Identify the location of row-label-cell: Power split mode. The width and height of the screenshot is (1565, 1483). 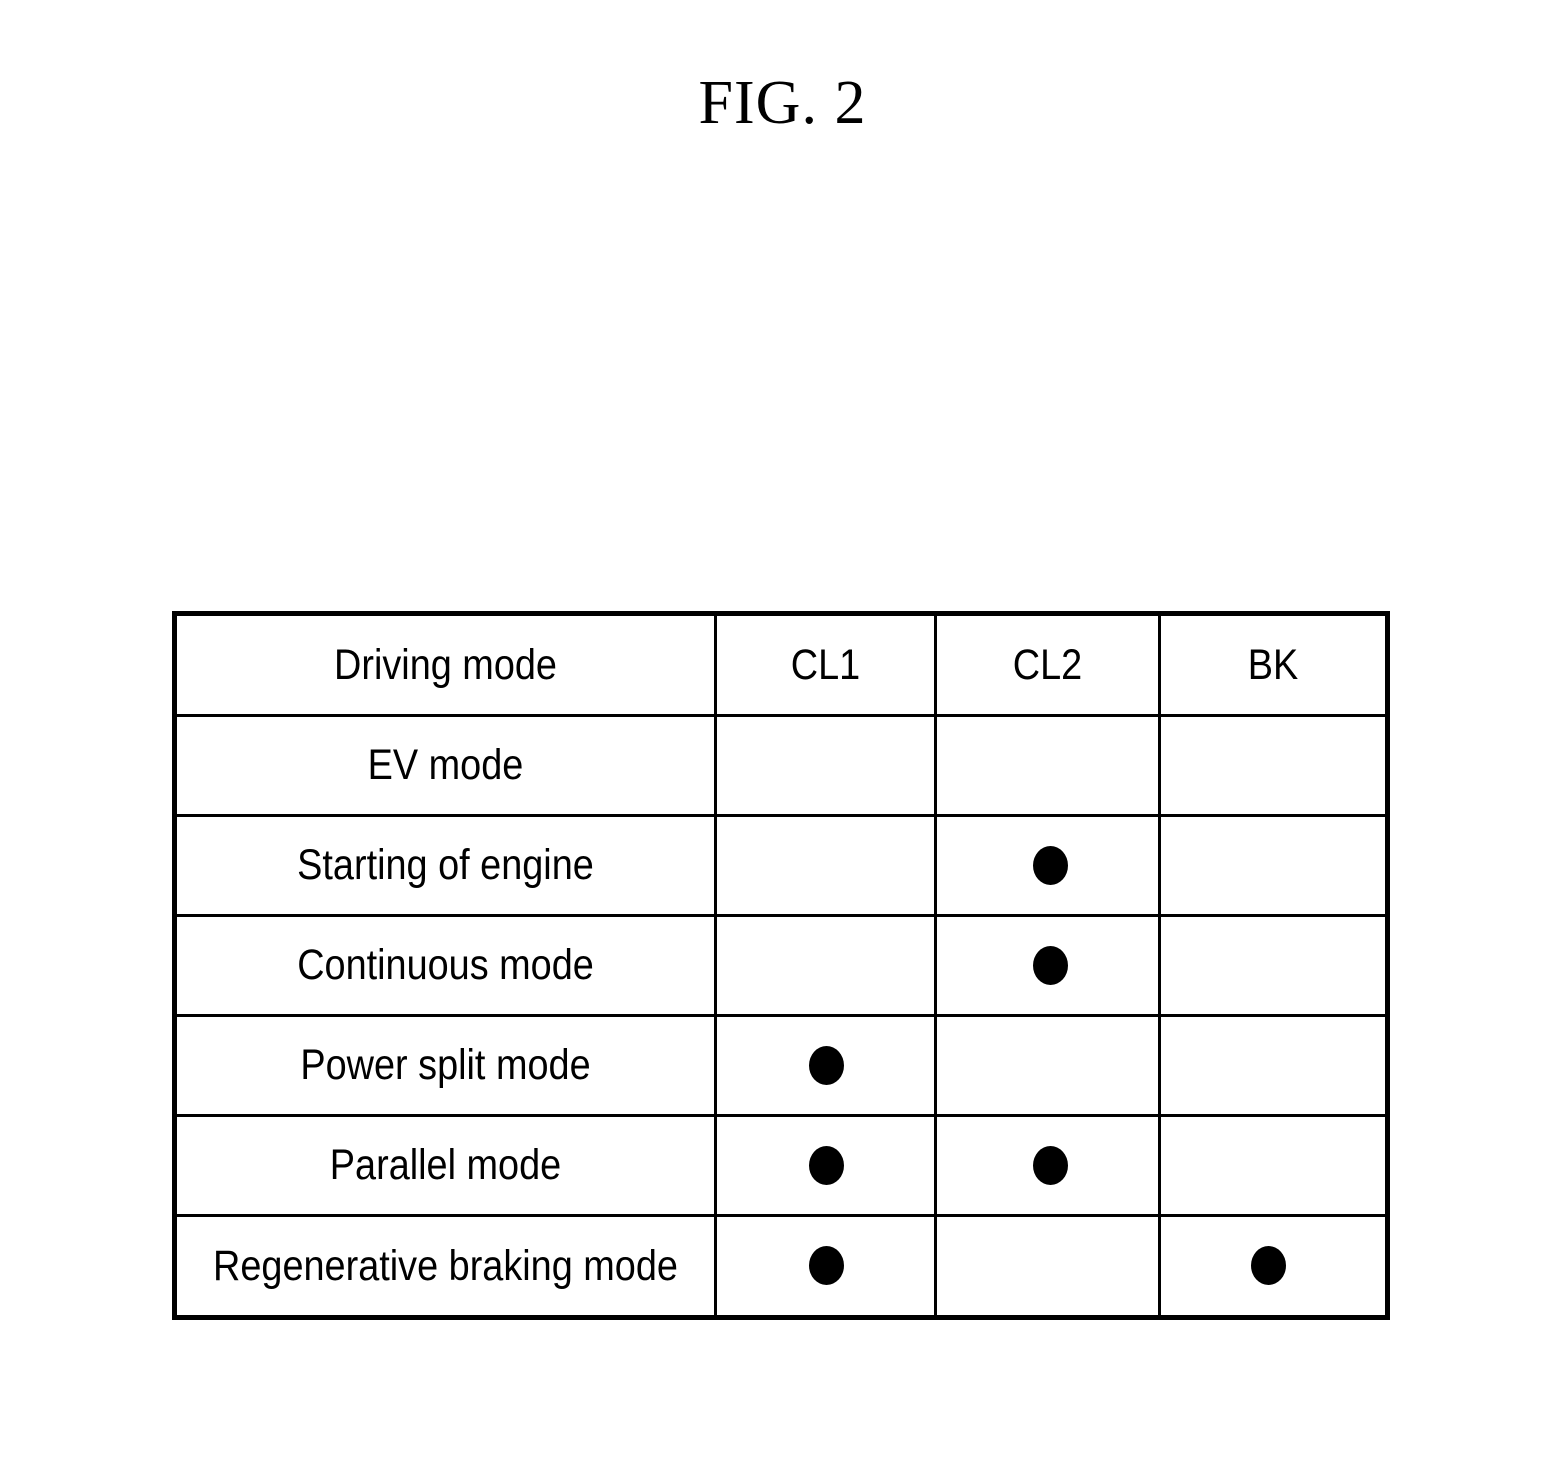
(445, 1065).